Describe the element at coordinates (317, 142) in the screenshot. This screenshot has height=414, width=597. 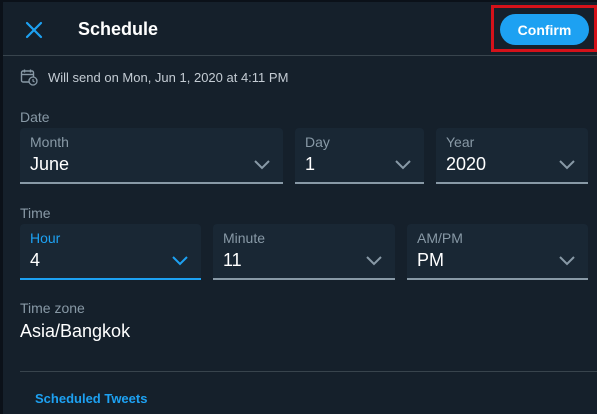
I see `day-label: Day` at that location.